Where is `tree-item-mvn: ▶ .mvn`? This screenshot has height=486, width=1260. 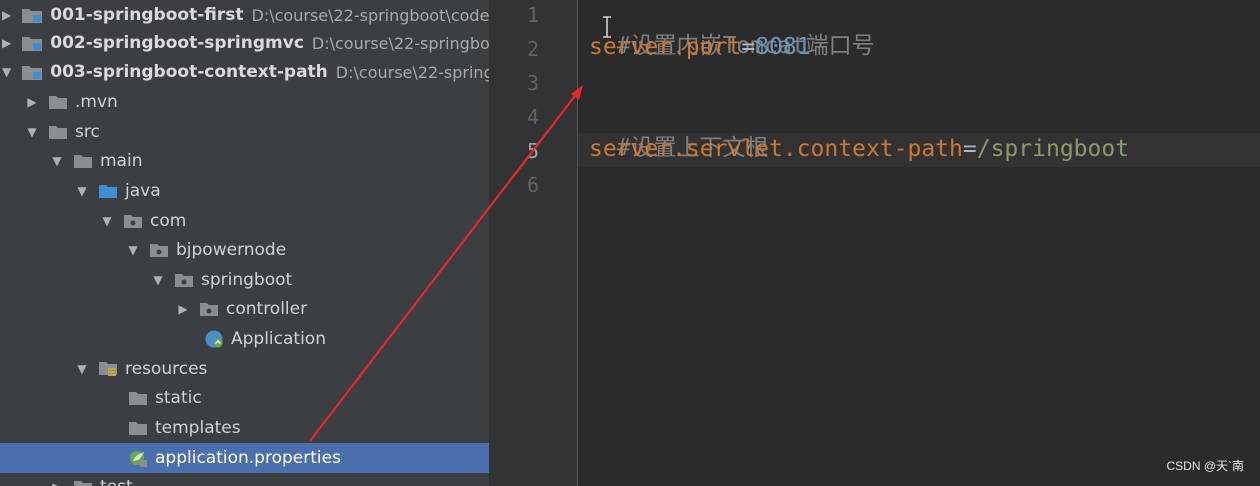
tree-item-mvn: ▶ .mvn is located at coordinates (244, 102).